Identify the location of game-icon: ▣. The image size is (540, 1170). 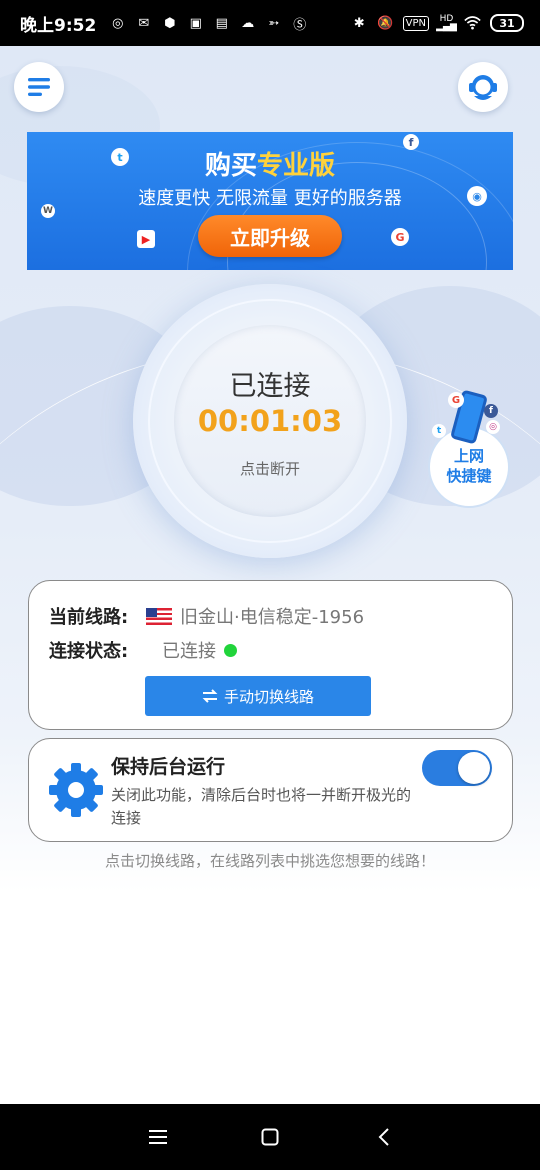
(195, 23).